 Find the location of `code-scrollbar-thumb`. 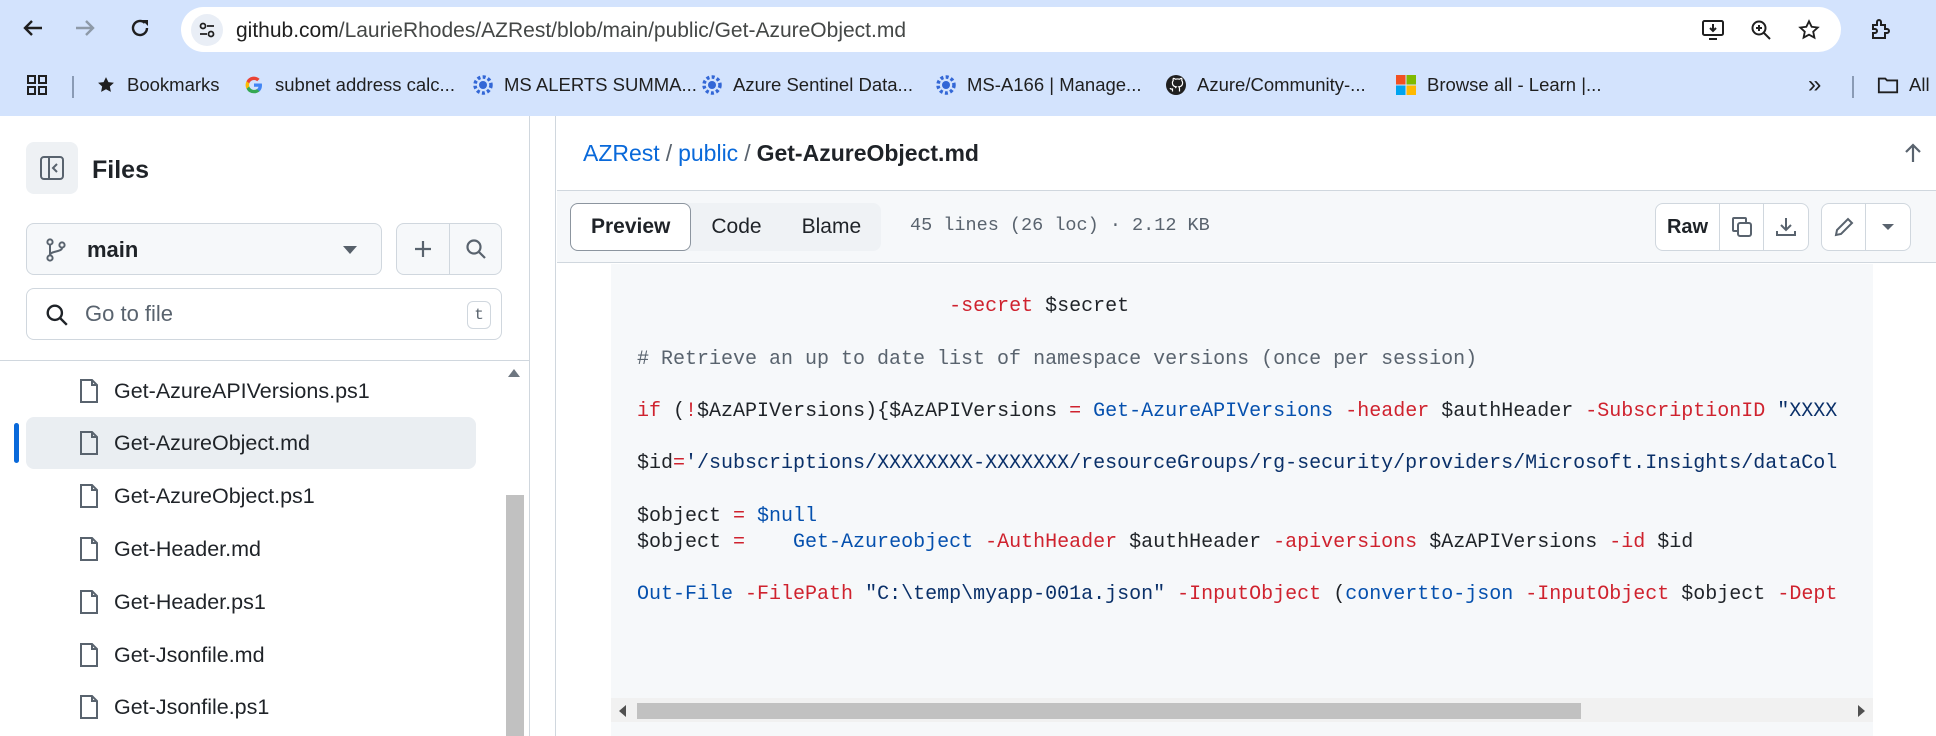

code-scrollbar-thumb is located at coordinates (1109, 711).